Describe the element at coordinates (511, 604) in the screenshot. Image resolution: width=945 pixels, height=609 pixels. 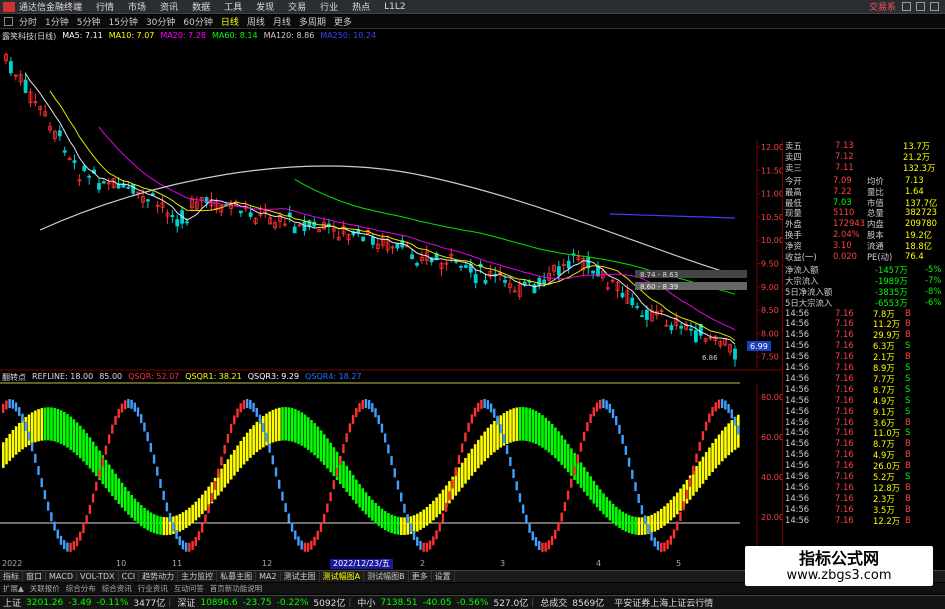
I see `index-amount: 527.0亿` at that location.